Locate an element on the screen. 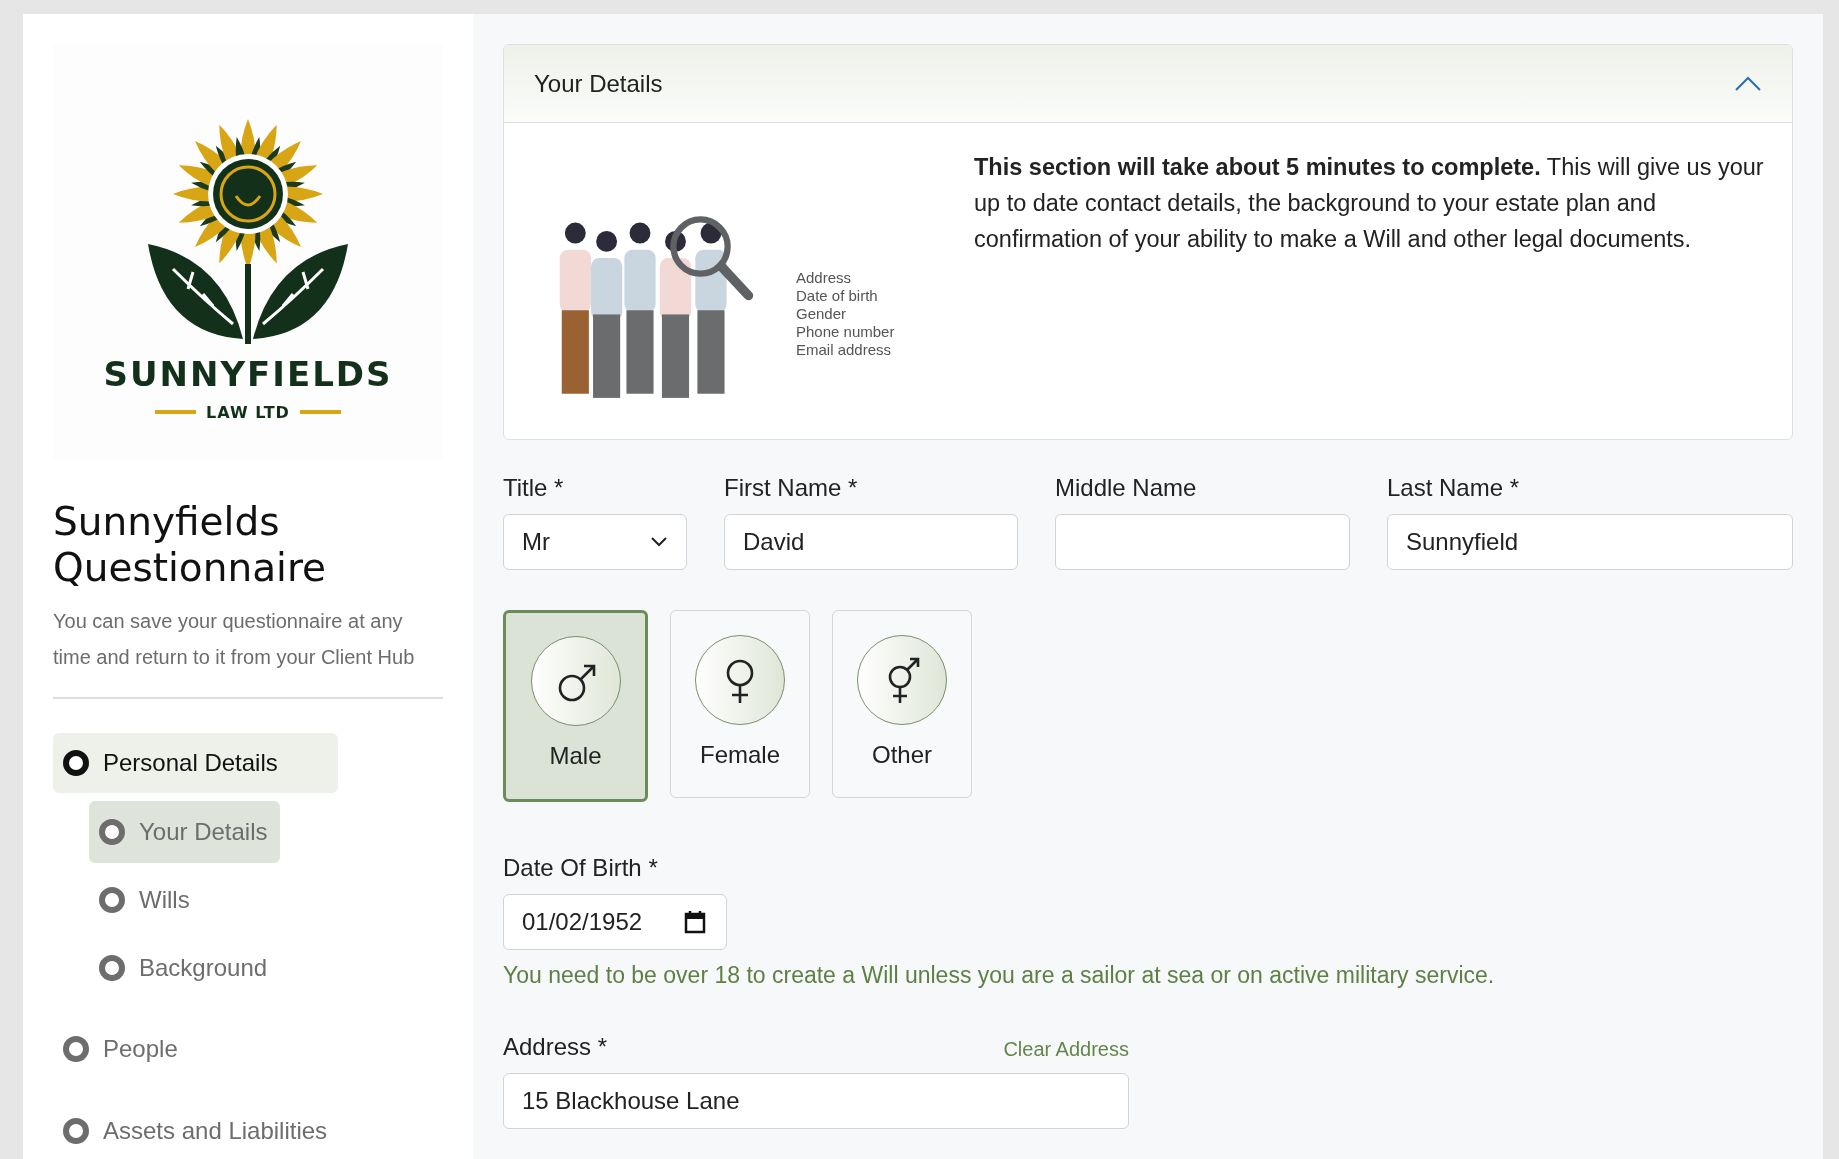 This screenshot has width=1839, height=1159. nav-subitem: Your Details is located at coordinates (184, 832).